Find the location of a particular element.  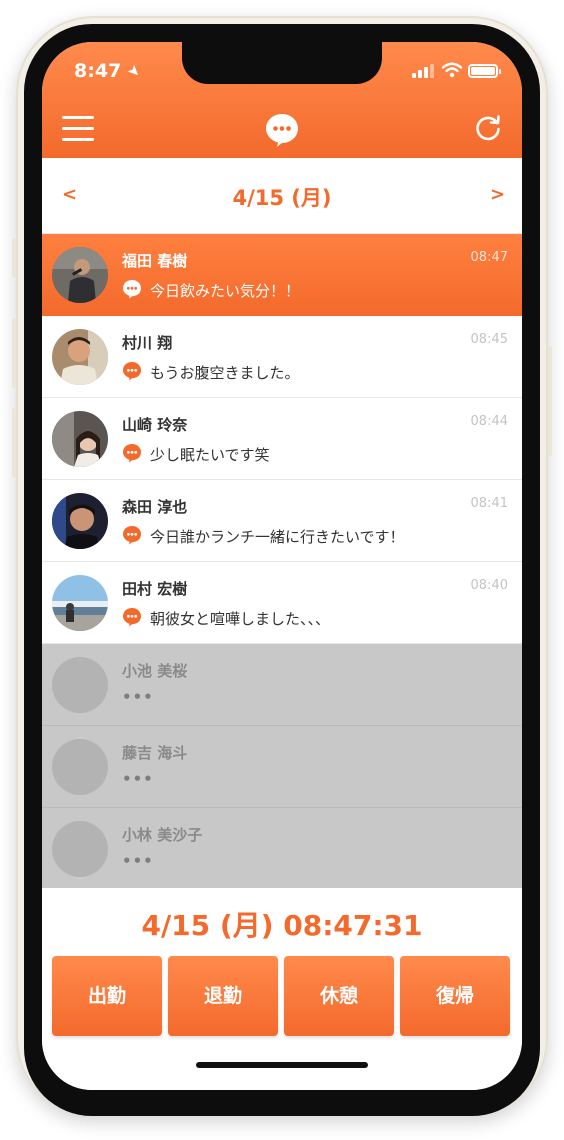

message-row: 田村 宏樹 08:40 朝彼女と喧嘩しました、、、 is located at coordinates (282, 603).